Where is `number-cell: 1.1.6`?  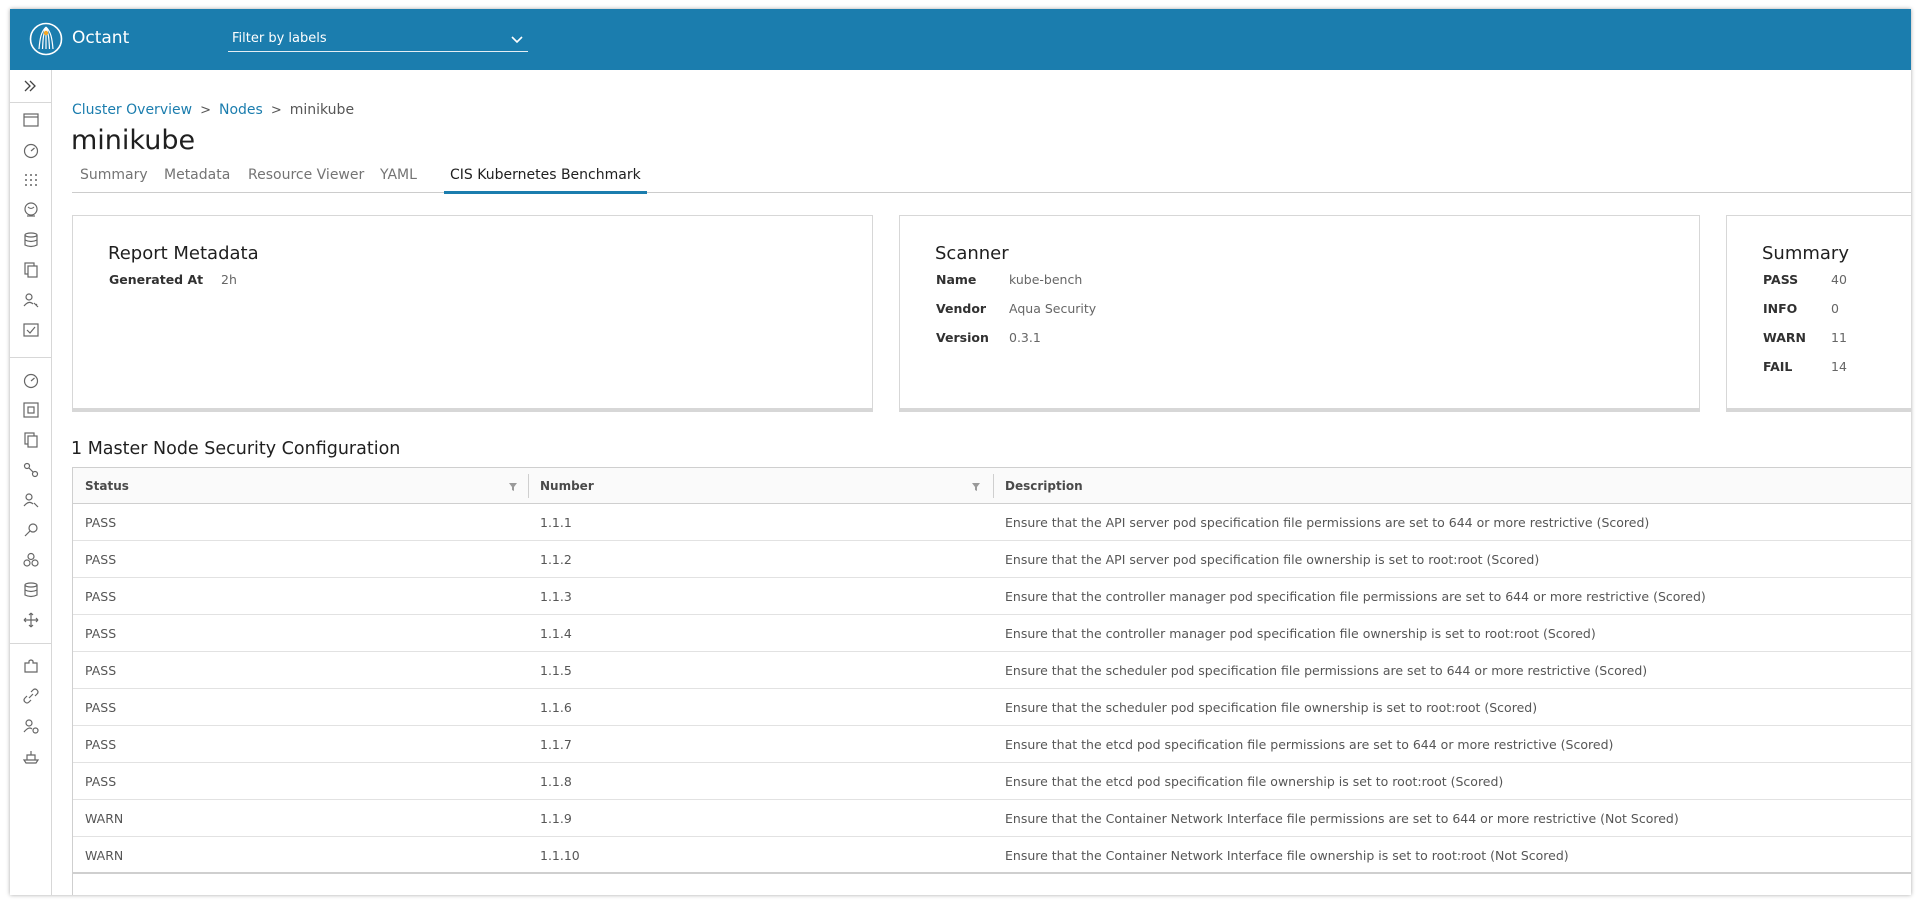
number-cell: 1.1.6 is located at coordinates (556, 707).